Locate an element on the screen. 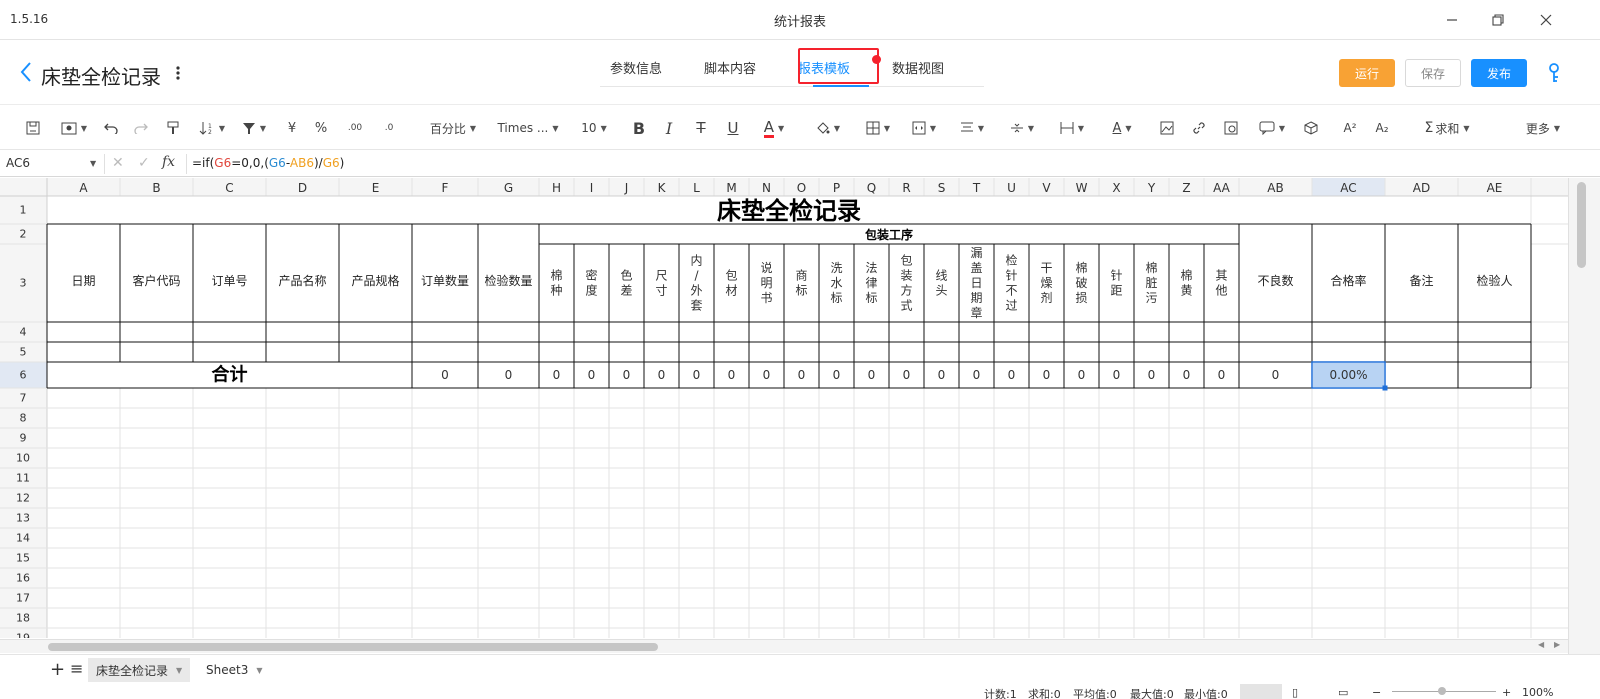  status-count: 计数:1 is located at coordinates (1000, 693).